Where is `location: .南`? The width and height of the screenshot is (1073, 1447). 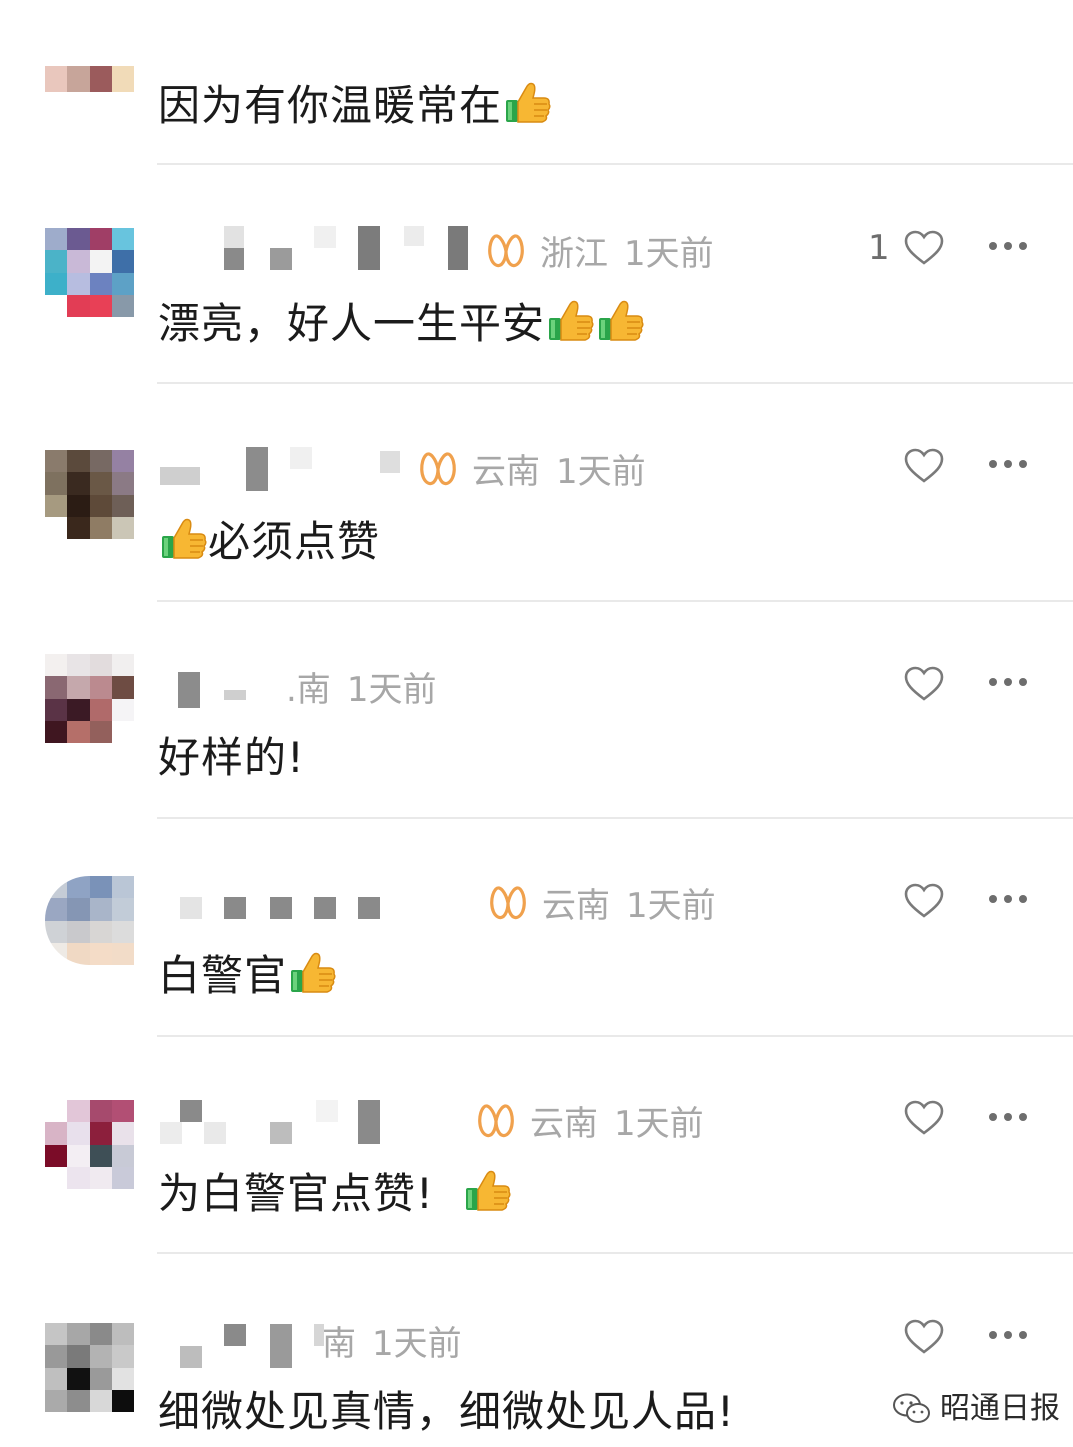
location: .南 is located at coordinates (308, 690).